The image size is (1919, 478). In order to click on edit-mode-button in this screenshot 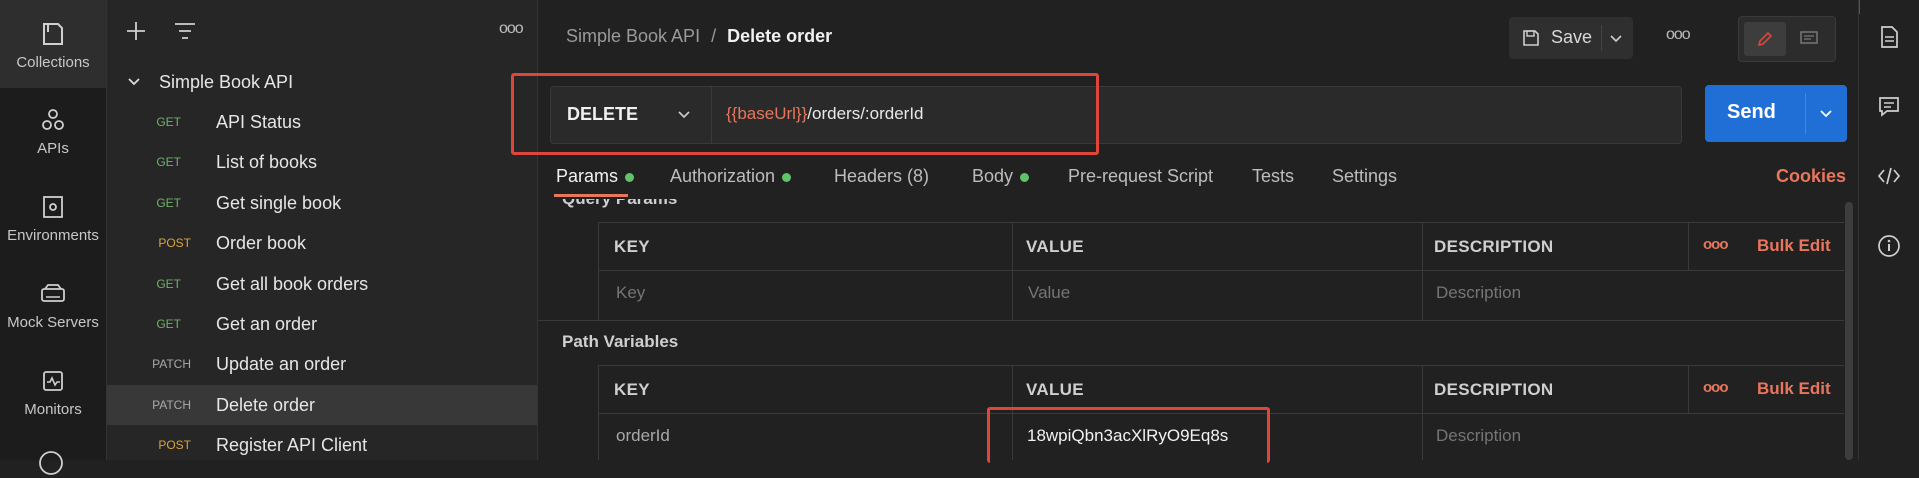, I will do `click(1765, 39)`.